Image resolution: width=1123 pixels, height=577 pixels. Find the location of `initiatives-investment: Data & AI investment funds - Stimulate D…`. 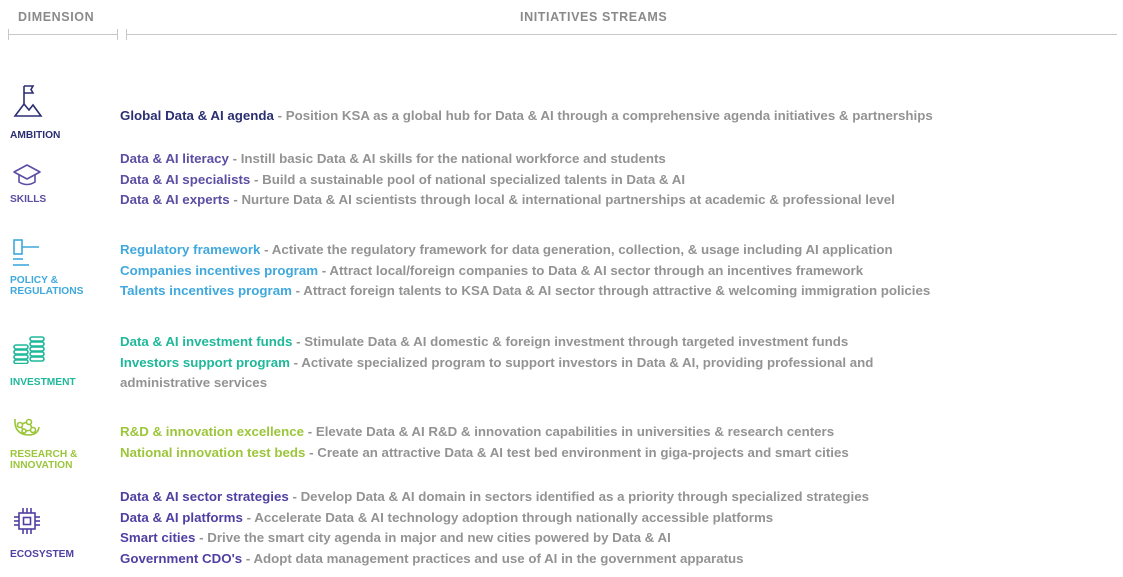

initiatives-investment: Data & AI investment funds - Stimulate D… is located at coordinates (618, 363).